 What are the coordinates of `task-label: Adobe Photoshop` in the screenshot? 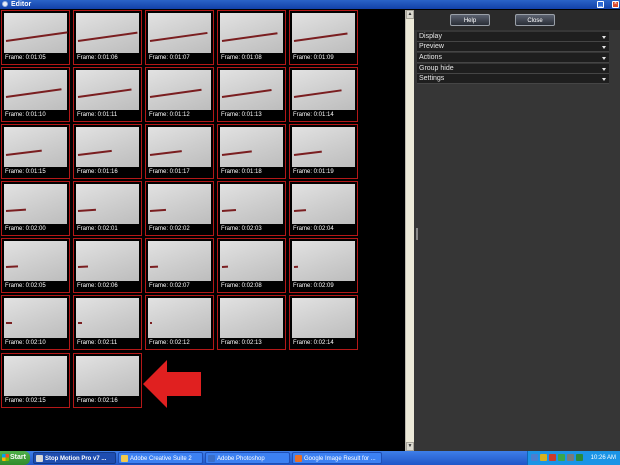 It's located at (241, 459).